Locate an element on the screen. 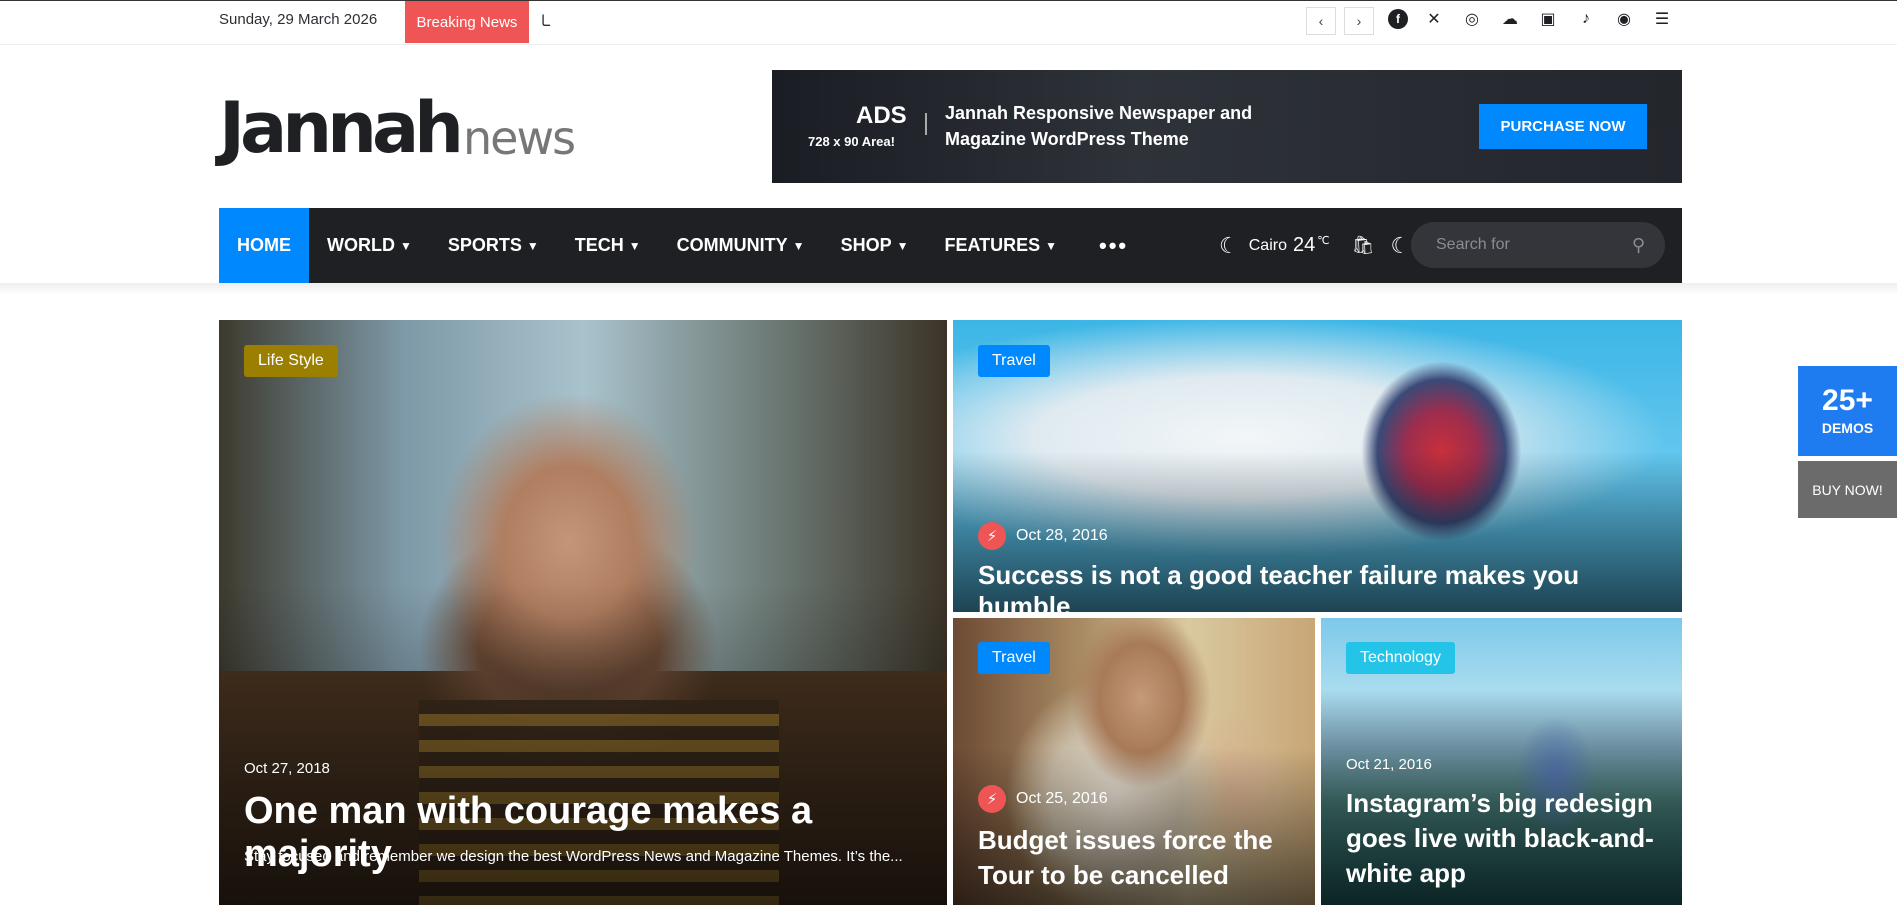 The height and width of the screenshot is (905, 1897). soundcloud-icon: ☁ is located at coordinates (1510, 19).